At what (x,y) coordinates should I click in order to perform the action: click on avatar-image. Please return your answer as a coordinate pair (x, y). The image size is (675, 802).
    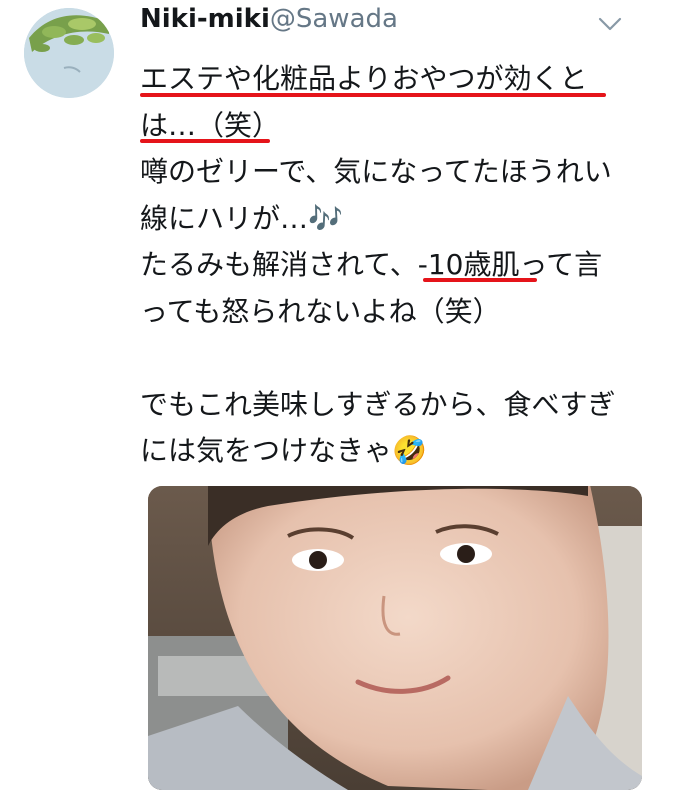
    Looking at the image, I should click on (69, 53).